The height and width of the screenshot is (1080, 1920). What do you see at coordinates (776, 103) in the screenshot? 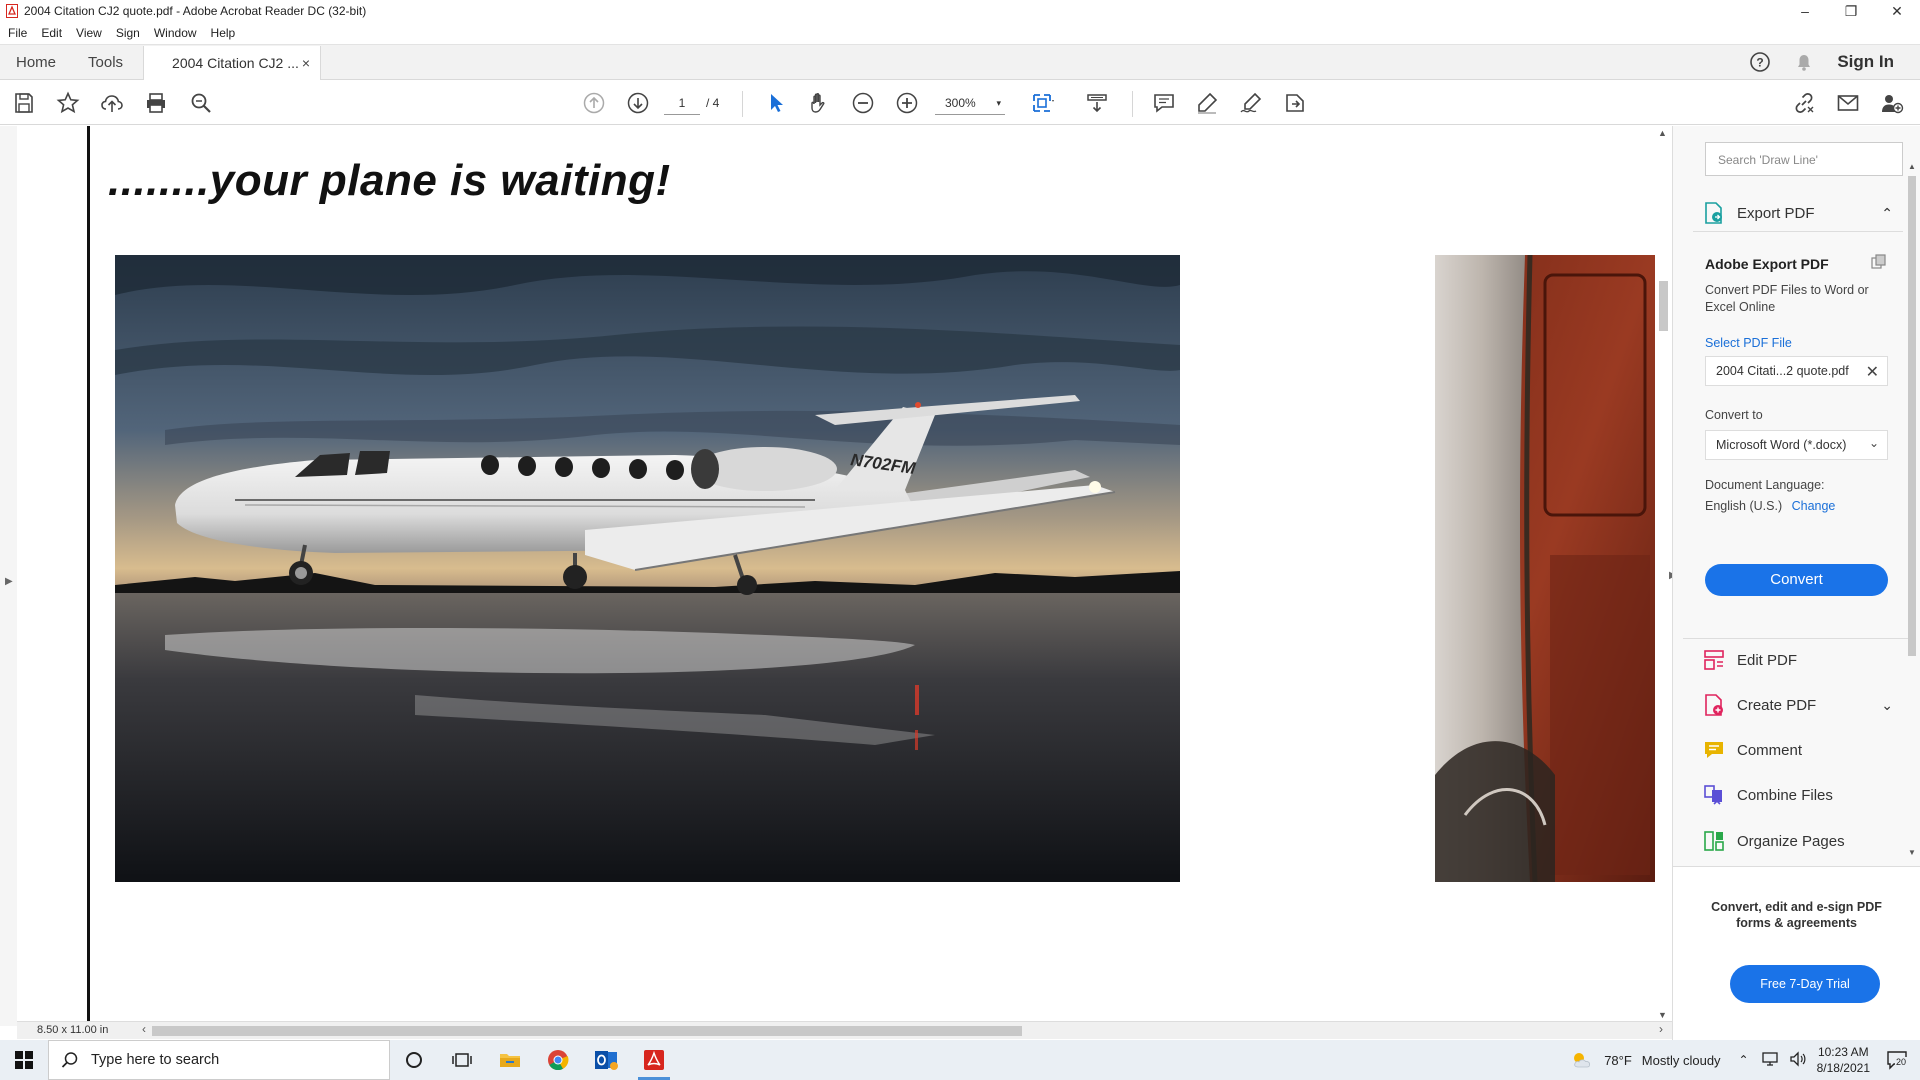
I see `select-cursor-icon` at bounding box center [776, 103].